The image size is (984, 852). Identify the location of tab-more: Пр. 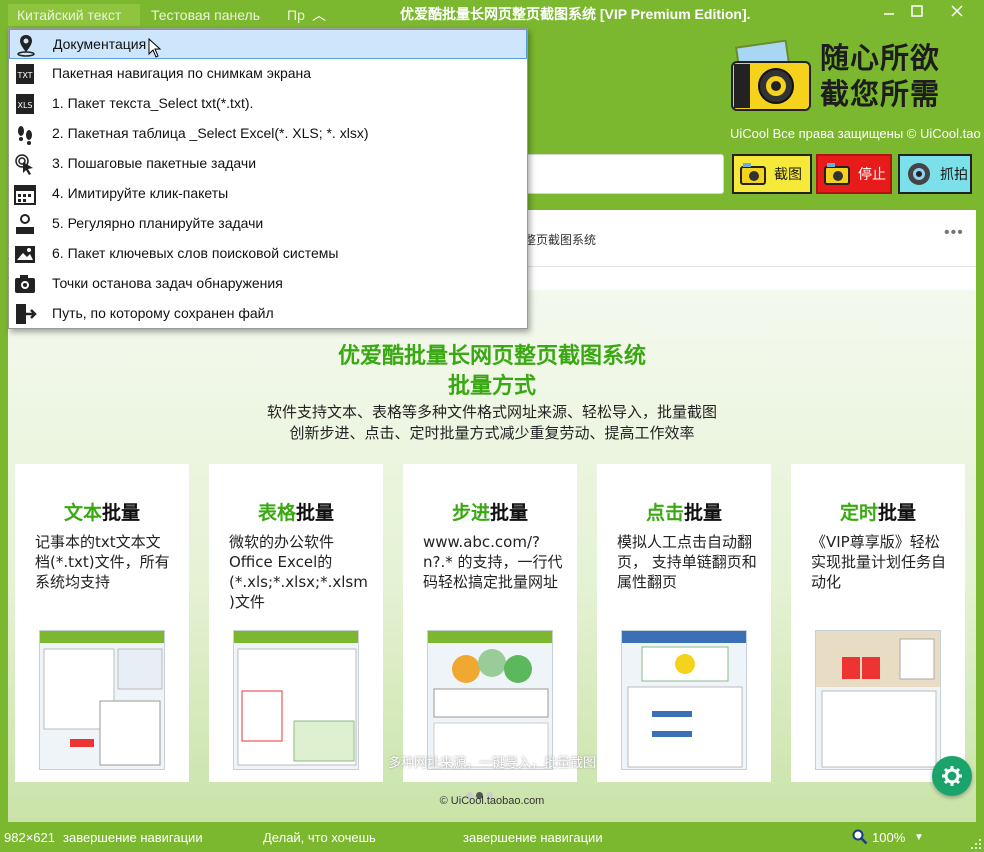
(308, 15).